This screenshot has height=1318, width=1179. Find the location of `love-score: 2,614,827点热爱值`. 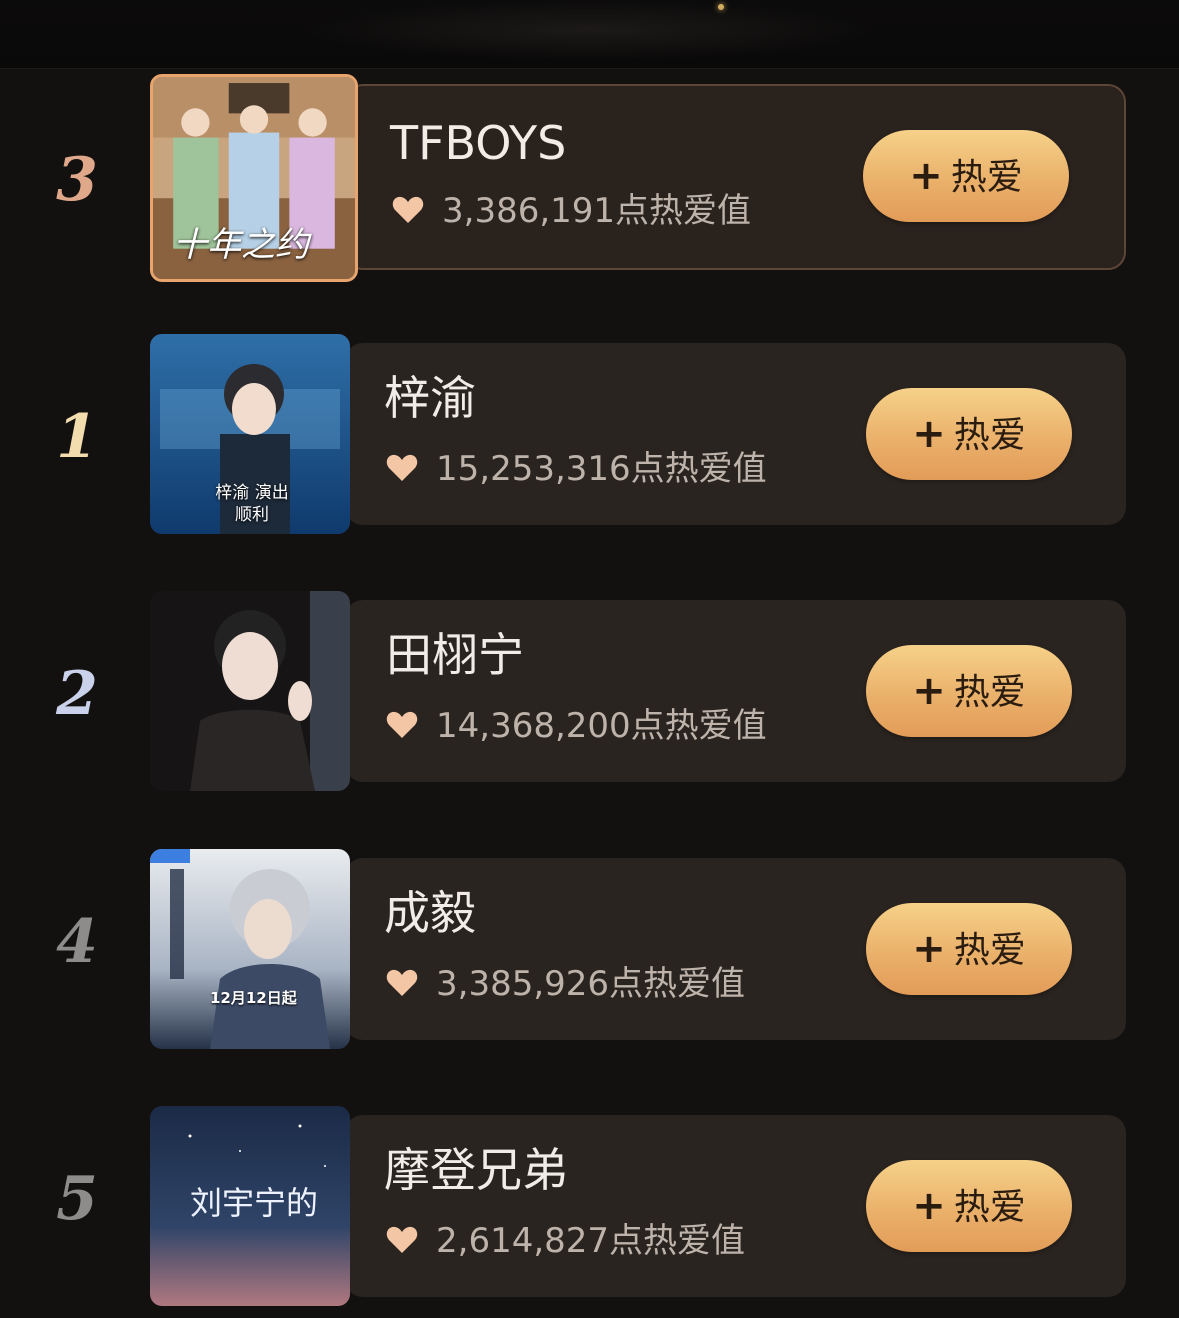

love-score: 2,614,827点热爱值 is located at coordinates (565, 1241).